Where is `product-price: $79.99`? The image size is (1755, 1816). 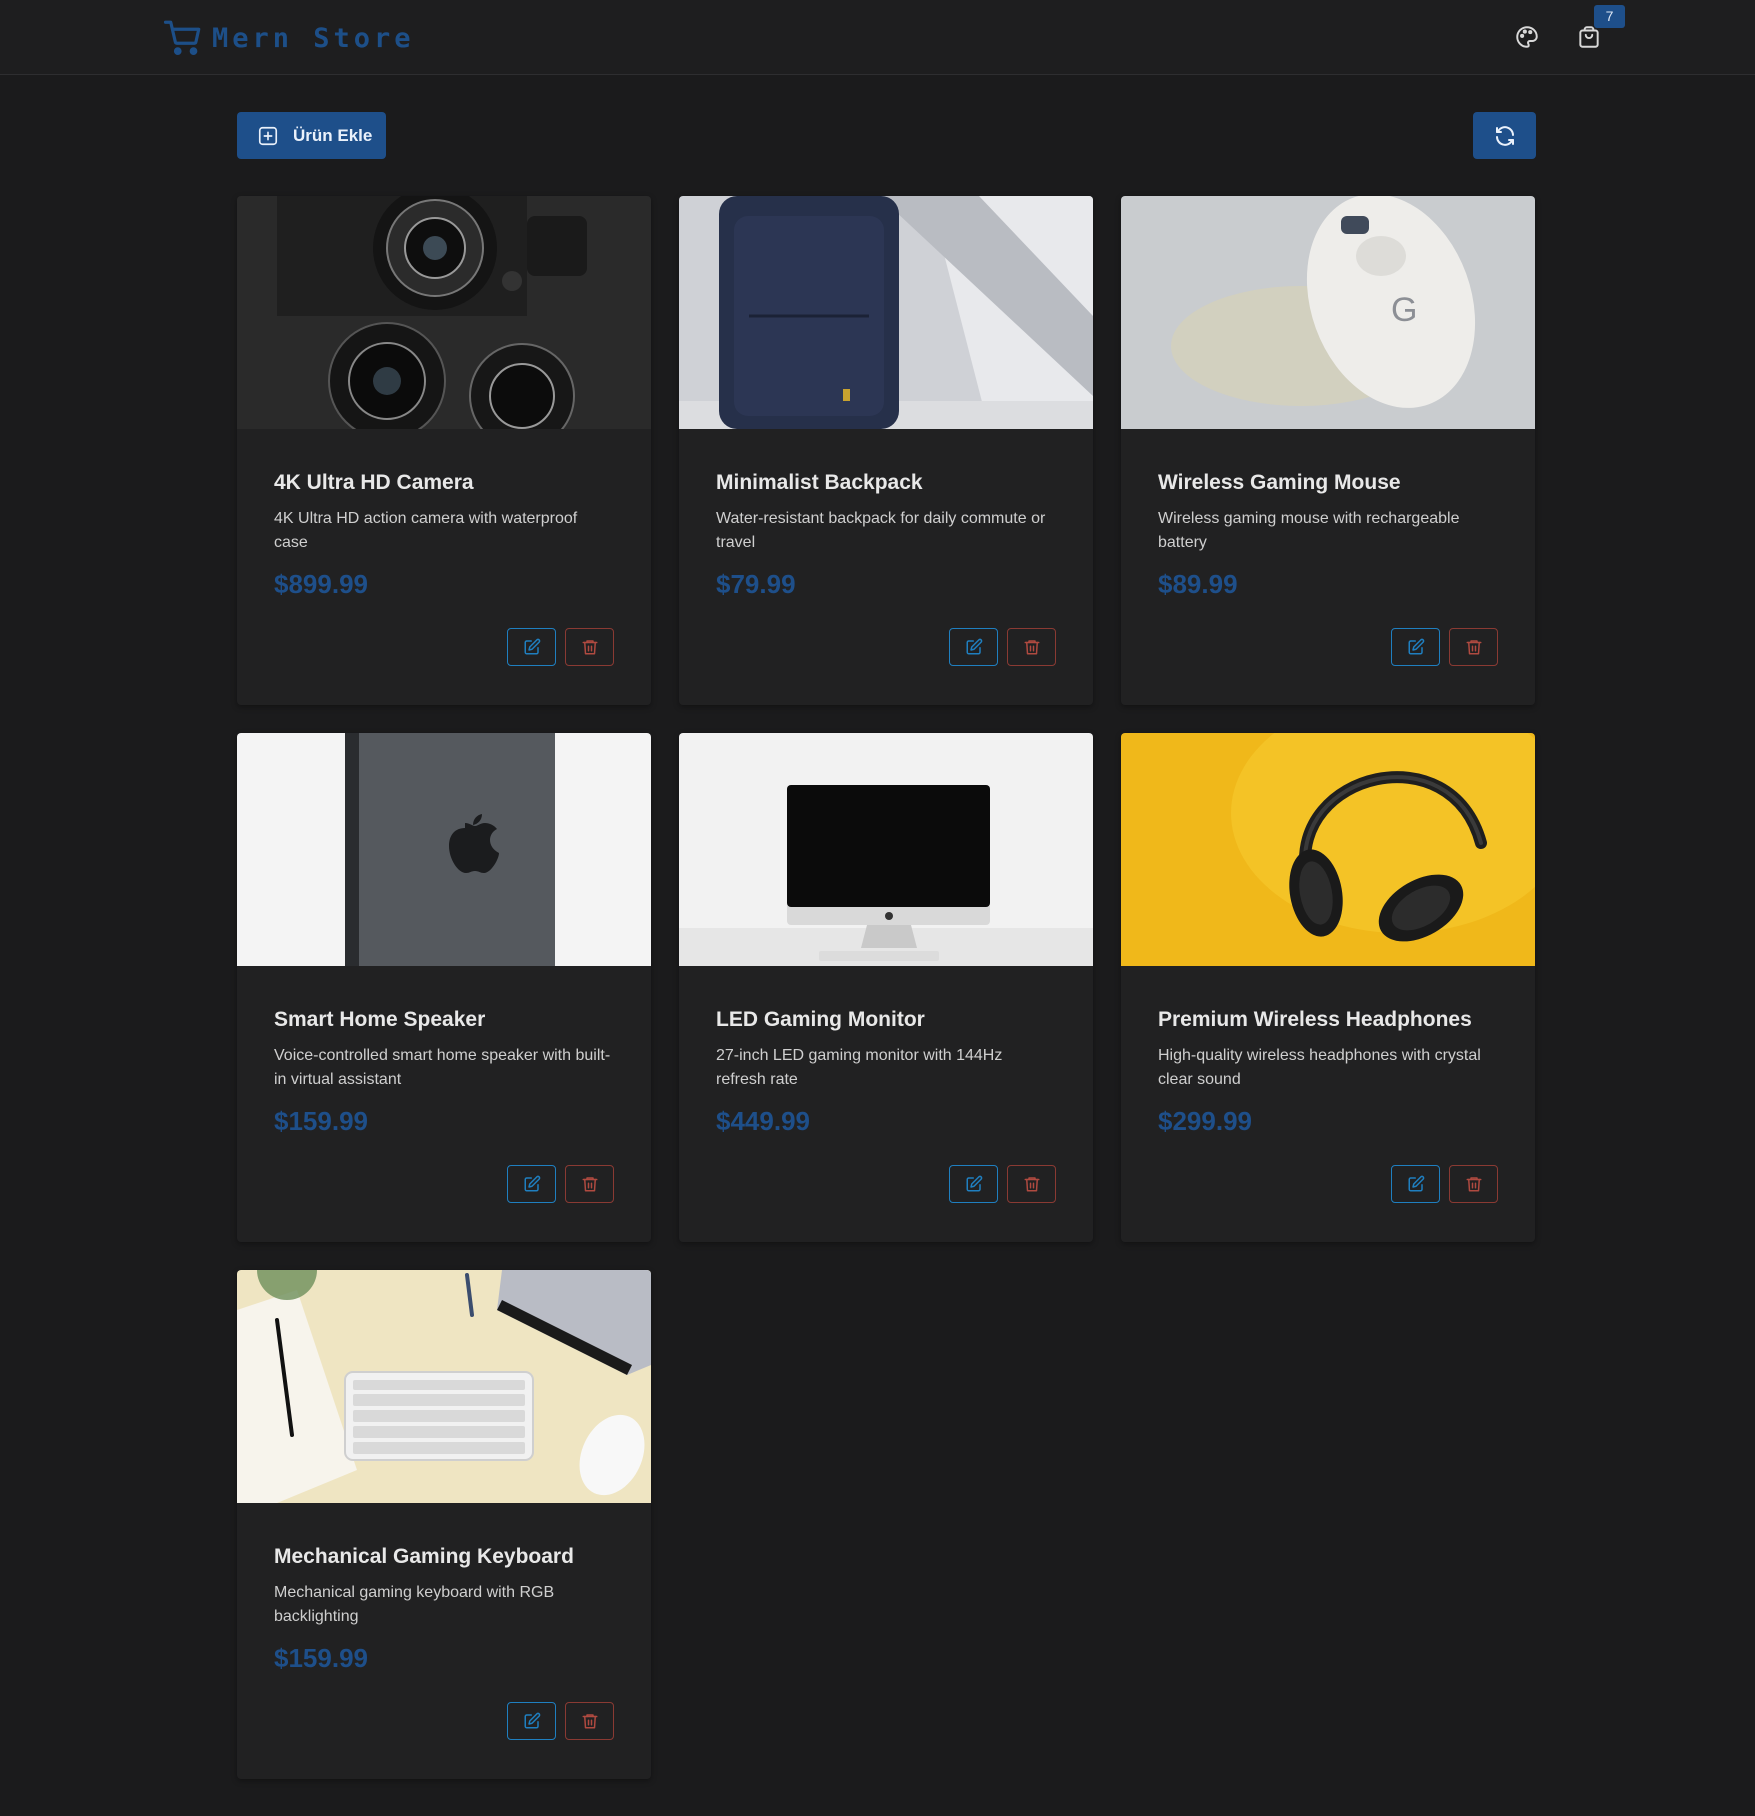
product-price: $79.99 is located at coordinates (756, 584).